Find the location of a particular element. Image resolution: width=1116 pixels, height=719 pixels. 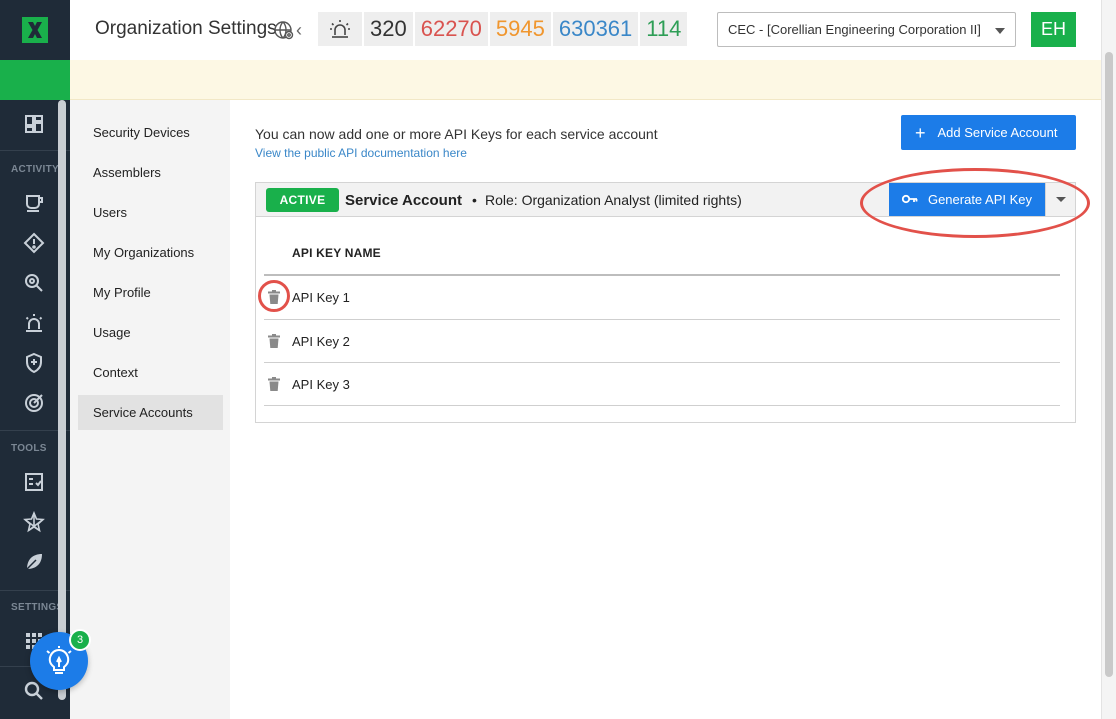

key-icon is located at coordinates (909, 199).